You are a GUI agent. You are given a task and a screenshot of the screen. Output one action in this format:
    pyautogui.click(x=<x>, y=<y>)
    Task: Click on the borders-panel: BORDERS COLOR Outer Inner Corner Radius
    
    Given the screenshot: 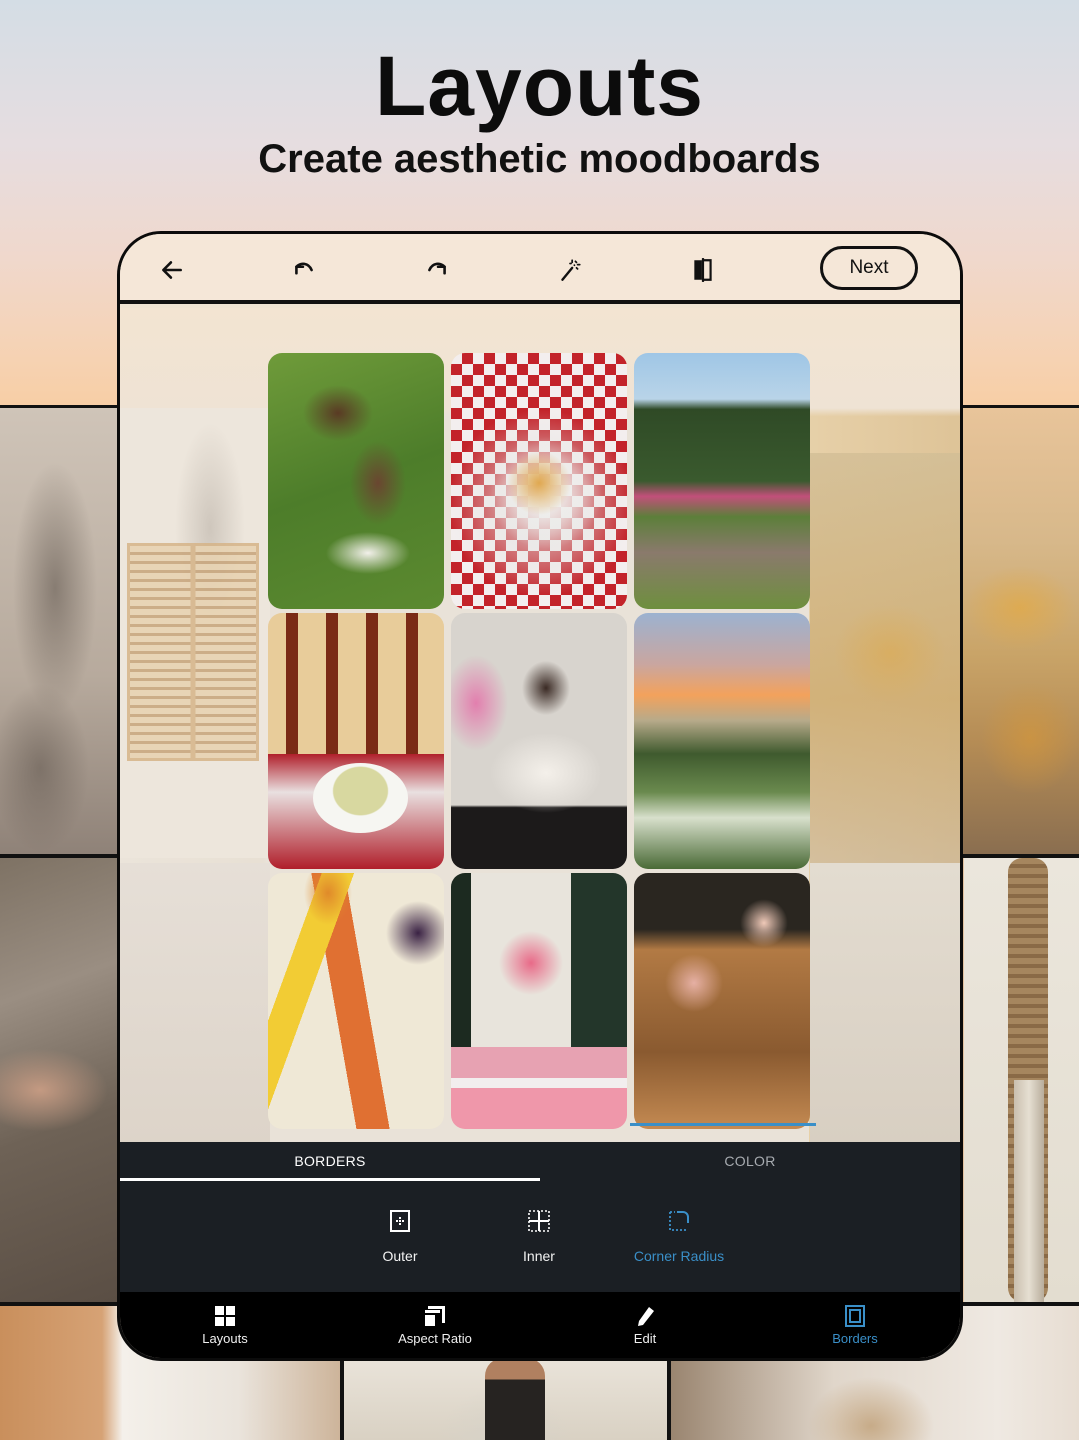 What is the action you would take?
    pyautogui.click(x=540, y=1217)
    